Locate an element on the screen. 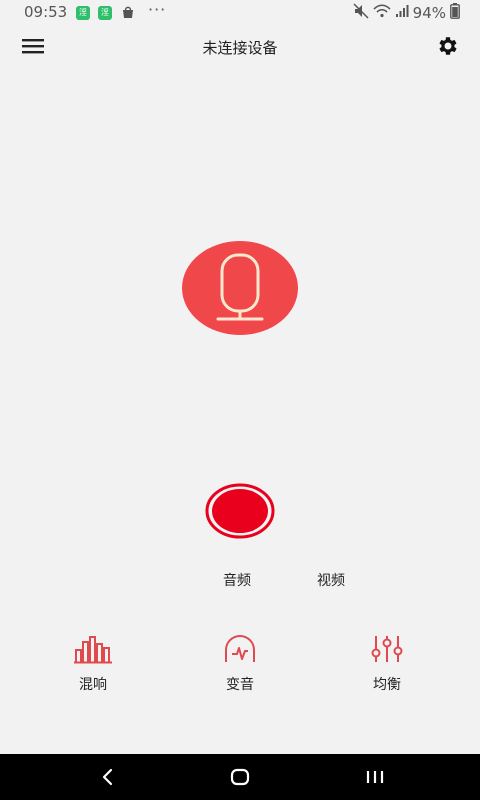 This screenshot has height=800, width=480. page-title: 未连接设备 is located at coordinates (240, 48).